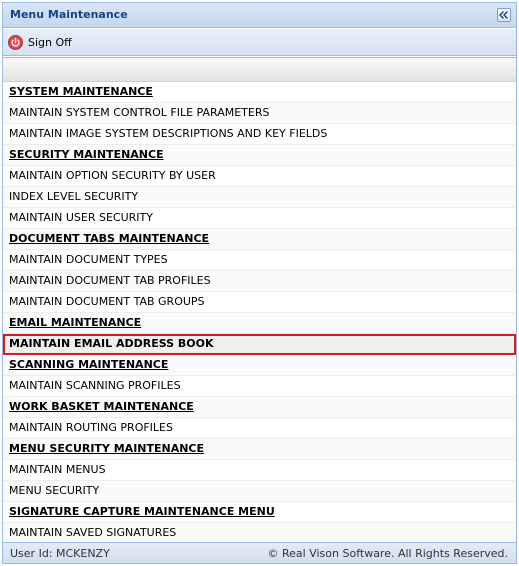 The height and width of the screenshot is (566, 519). What do you see at coordinates (259, 260) in the screenshot?
I see `menu-item-maintain-document-types: MAINTAIN DOCUMENT TYPES` at bounding box center [259, 260].